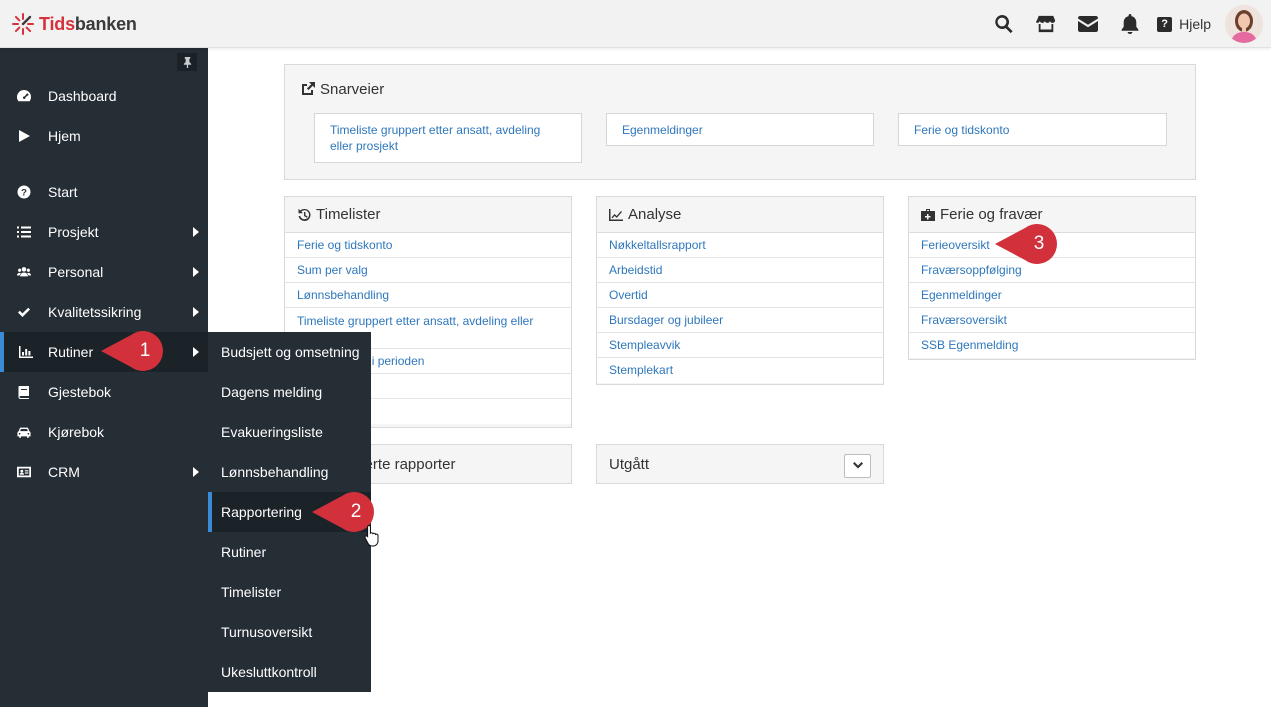 This screenshot has width=1271, height=707. Describe the element at coordinates (23, 392) in the screenshot. I see `book-icon` at that location.